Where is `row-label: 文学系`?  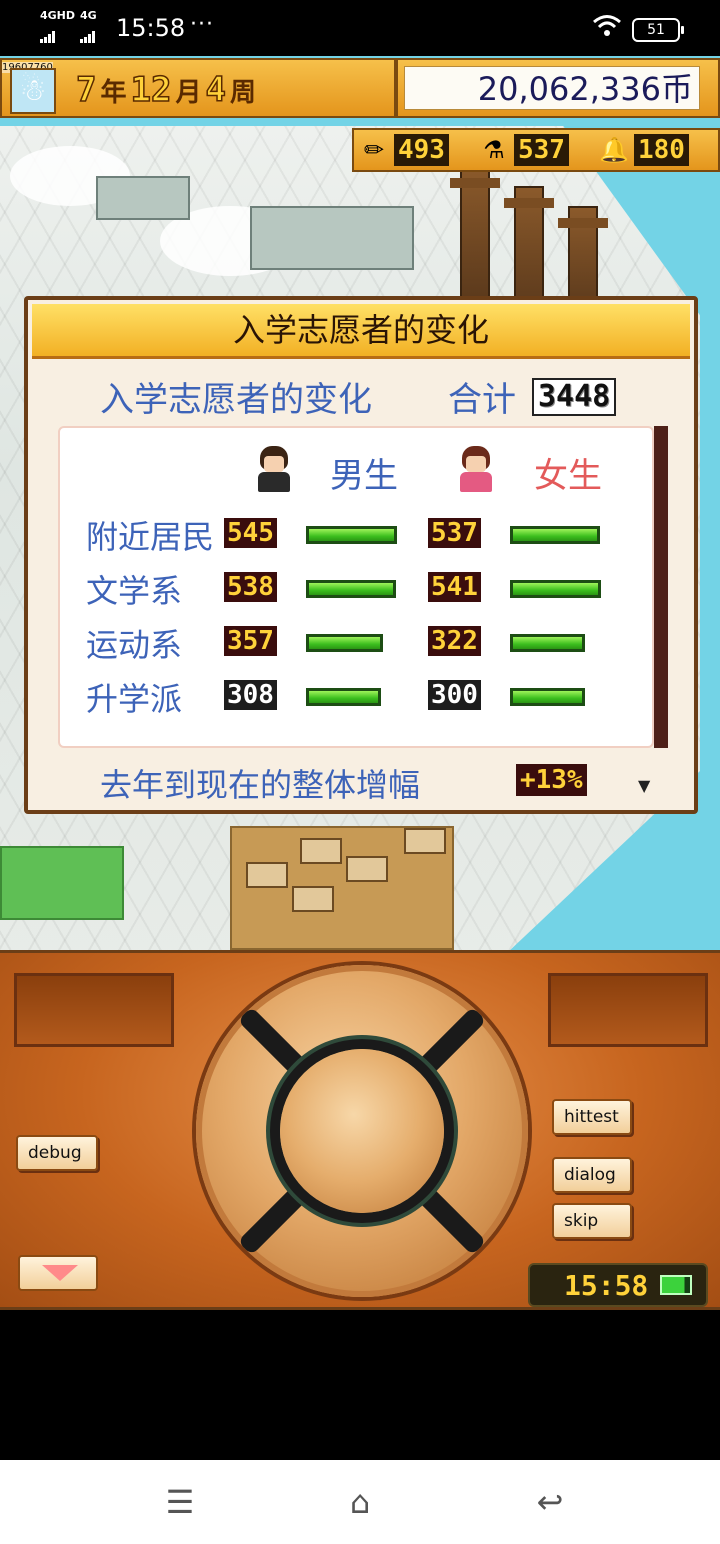
row-label: 文学系 is located at coordinates (134, 591).